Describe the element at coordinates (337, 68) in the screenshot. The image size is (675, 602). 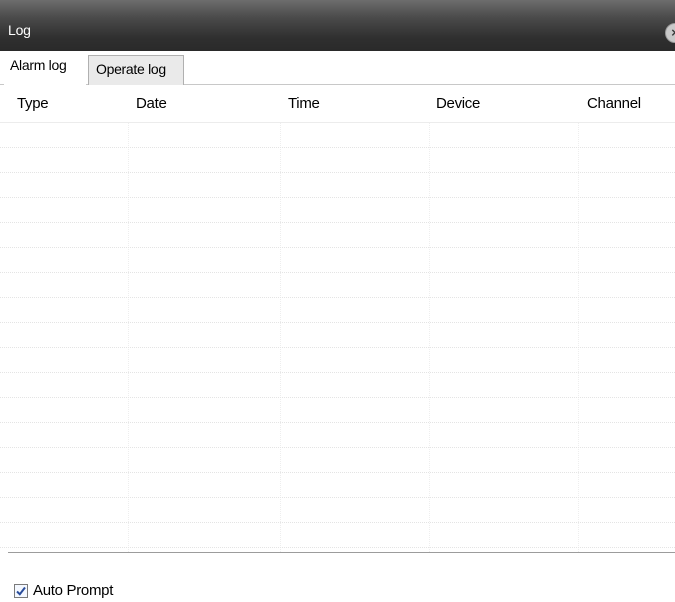
I see `tab-strip: Alarm log Operate log` at that location.